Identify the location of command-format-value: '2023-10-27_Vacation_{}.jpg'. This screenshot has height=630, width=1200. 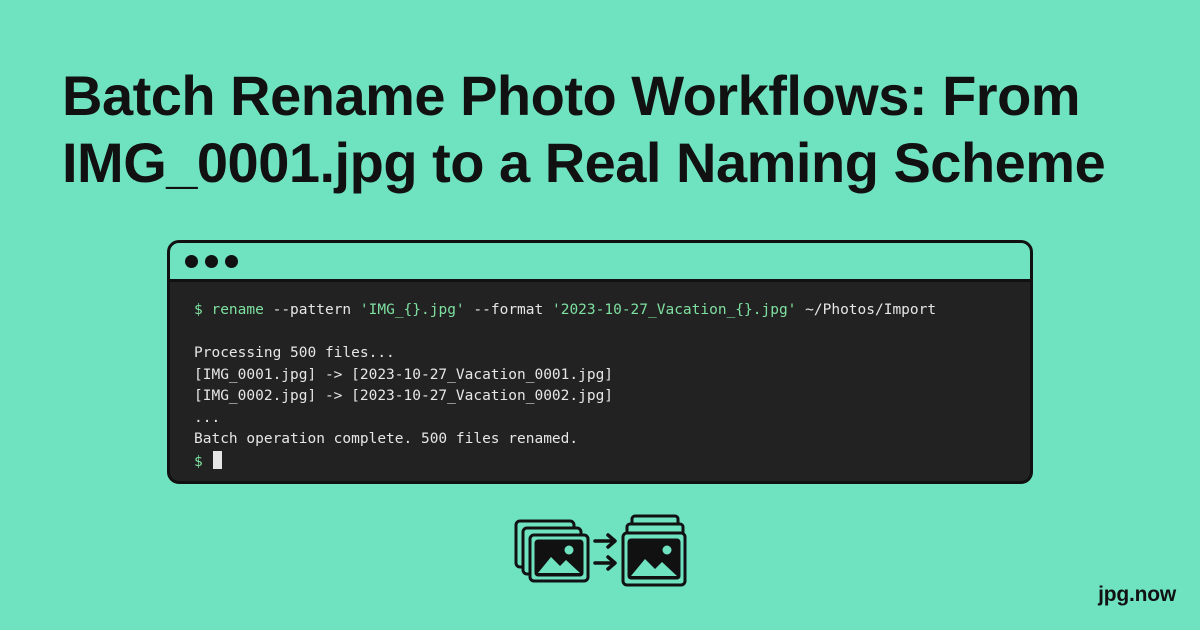
(674, 310).